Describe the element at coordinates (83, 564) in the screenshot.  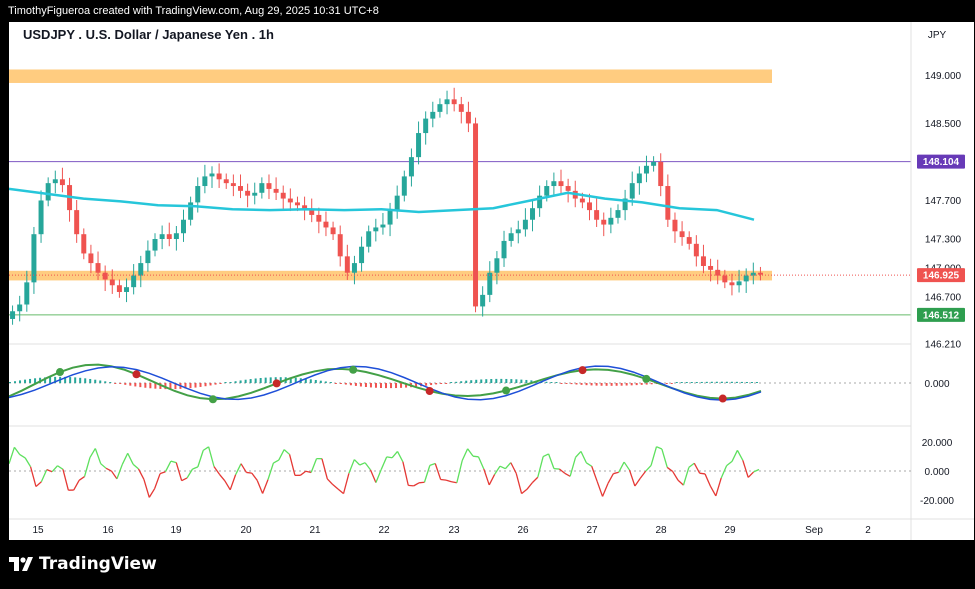
I see `tradingview-logo: TradingView` at that location.